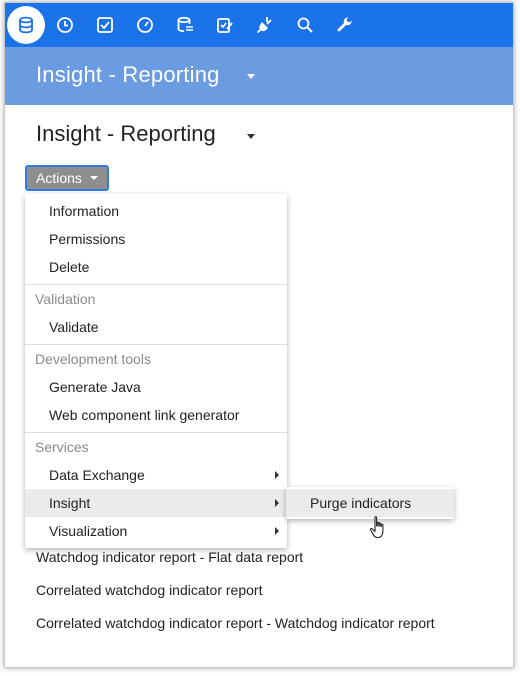 The width and height of the screenshot is (520, 676). Describe the element at coordinates (74, 327) in the screenshot. I see `menu-item-label: Validate` at that location.